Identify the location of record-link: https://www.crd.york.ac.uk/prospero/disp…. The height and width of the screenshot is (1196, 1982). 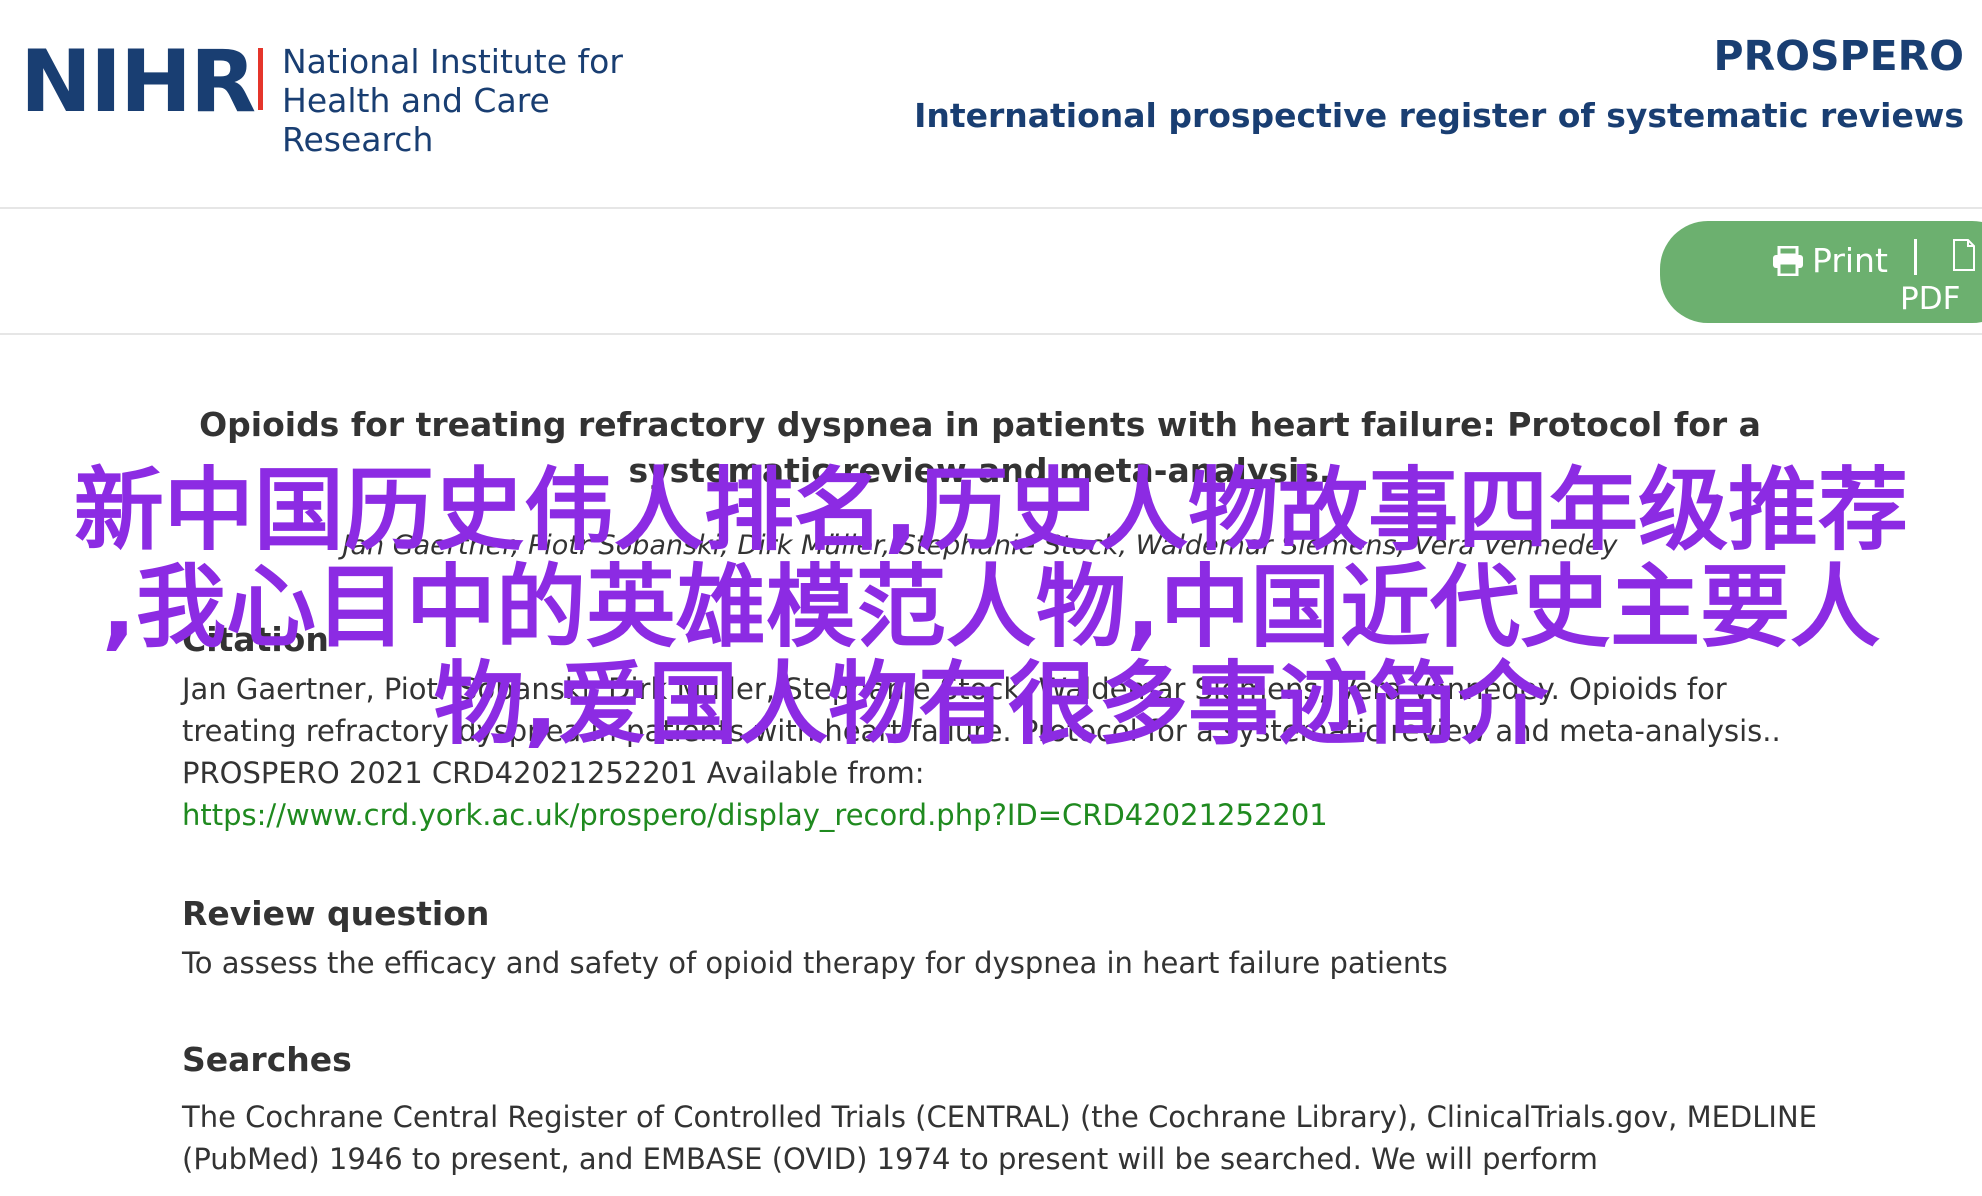
(755, 815).